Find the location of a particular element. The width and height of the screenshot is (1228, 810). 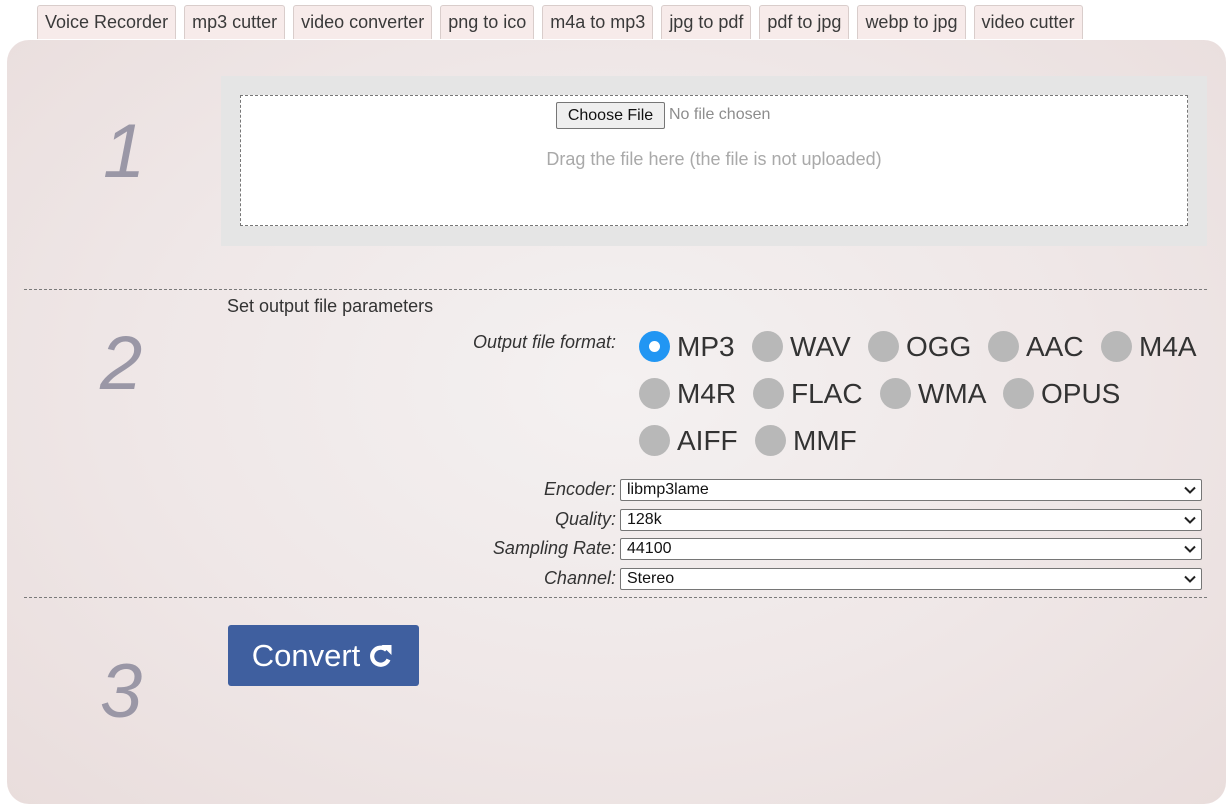

params-title: Set output file parameters is located at coordinates (330, 306).